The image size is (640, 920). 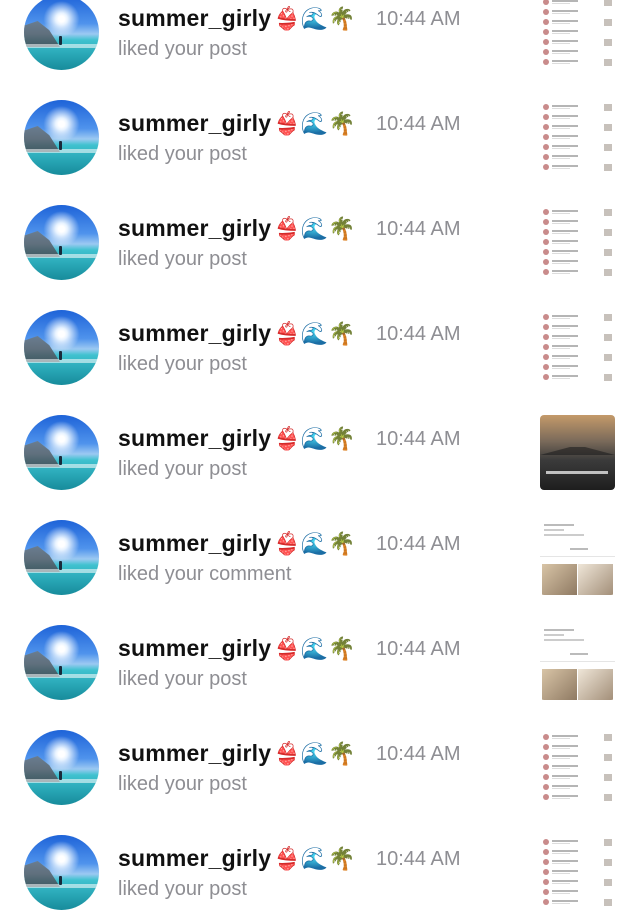 What do you see at coordinates (205, 574) in the screenshot?
I see `activity-text: liked your comment` at bounding box center [205, 574].